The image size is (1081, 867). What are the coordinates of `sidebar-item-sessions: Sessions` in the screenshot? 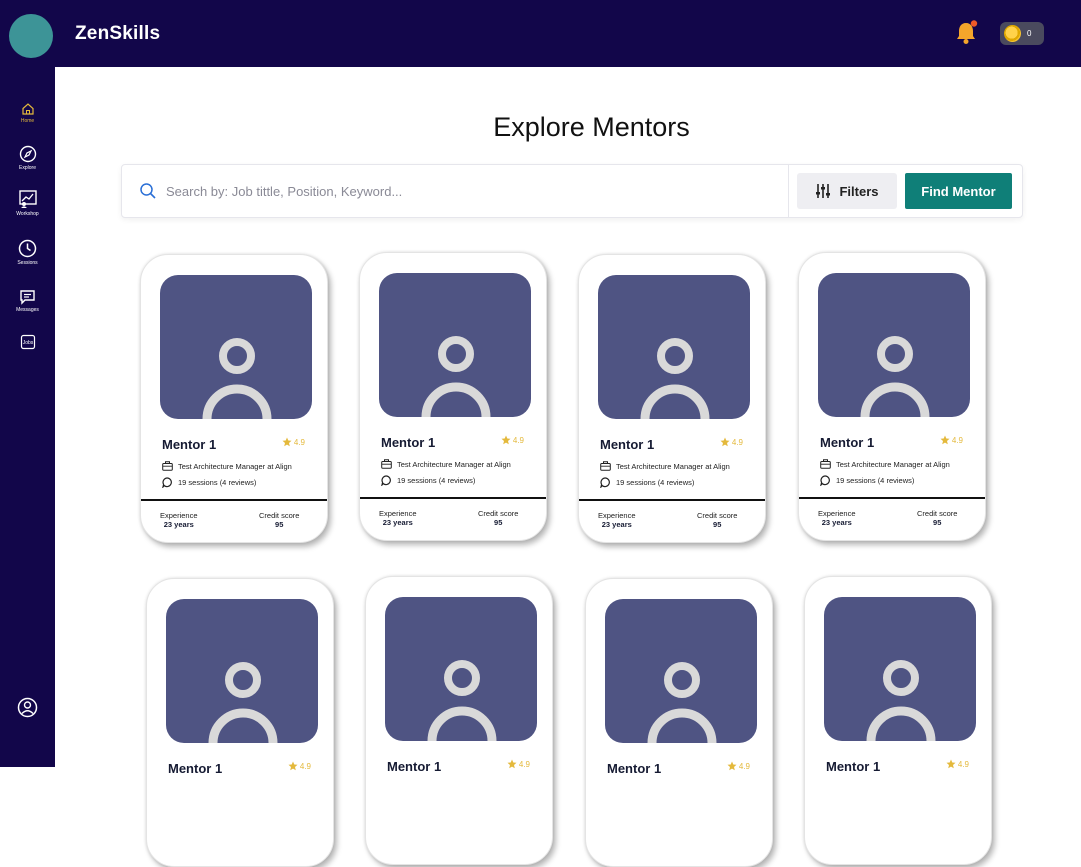 It's located at (27, 252).